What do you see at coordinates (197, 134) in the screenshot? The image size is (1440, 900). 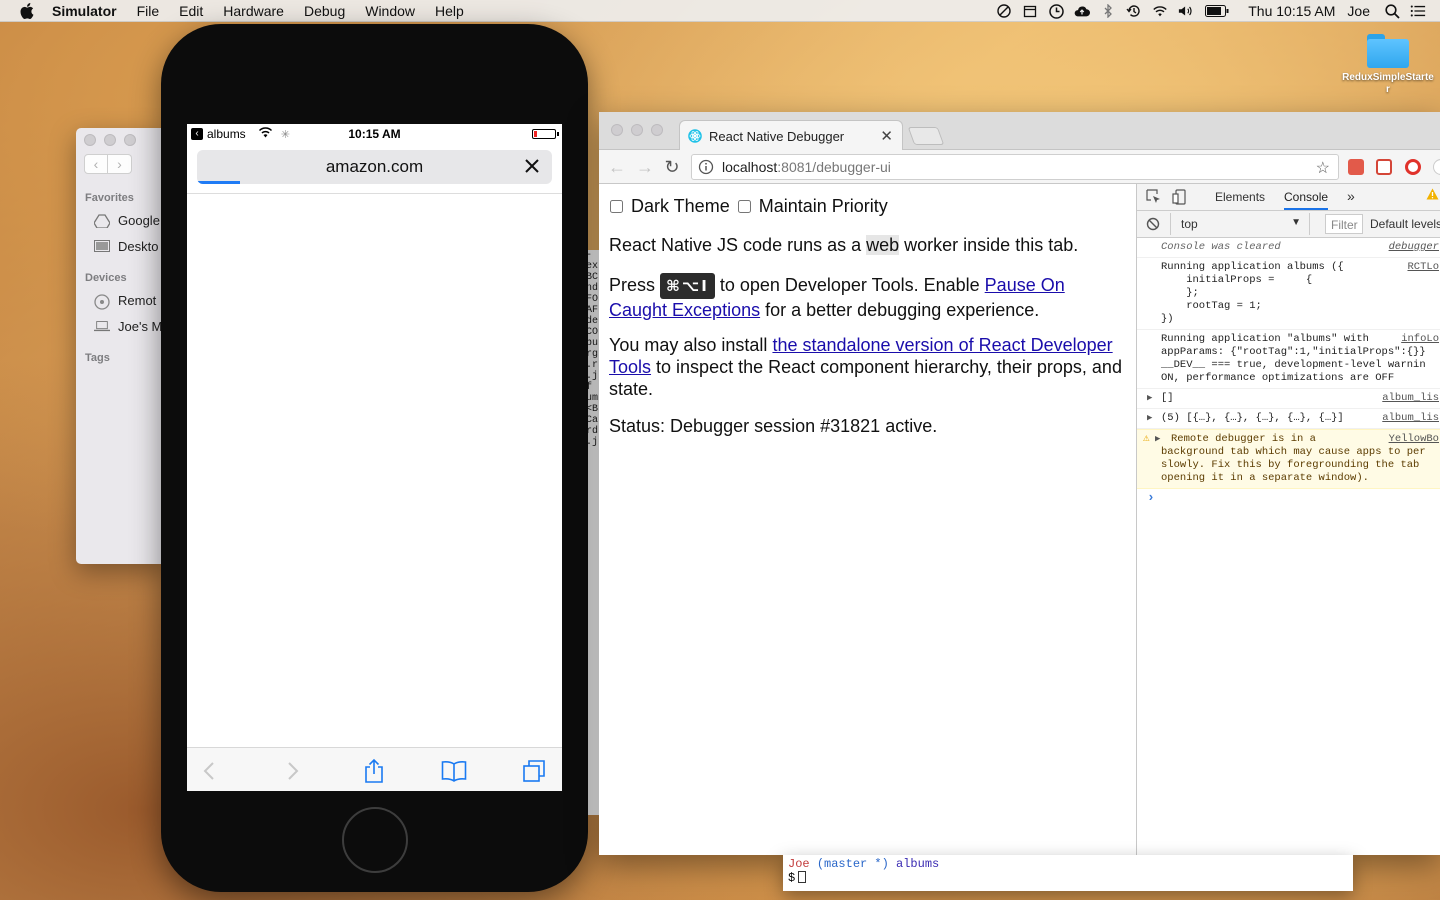 I see `back-chevron-icon: ‹` at bounding box center [197, 134].